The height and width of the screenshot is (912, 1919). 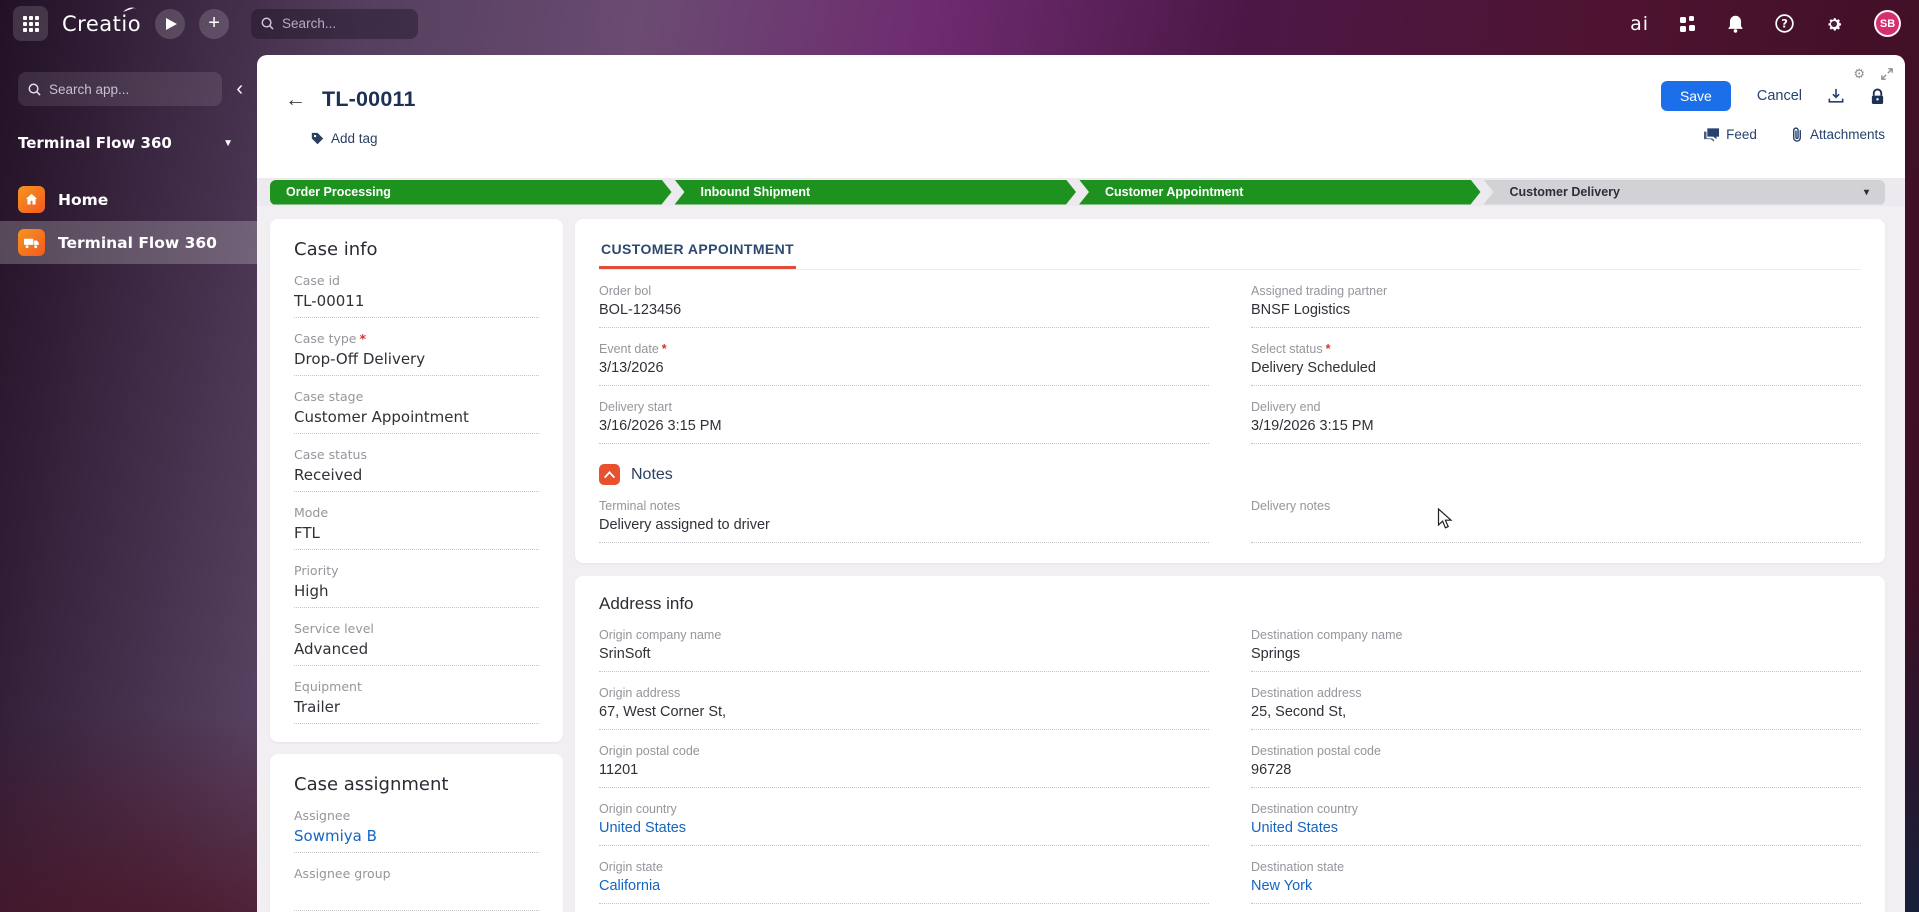 I want to click on field-select-status: Select status * Delivery Scheduled, so click(x=1556, y=364).